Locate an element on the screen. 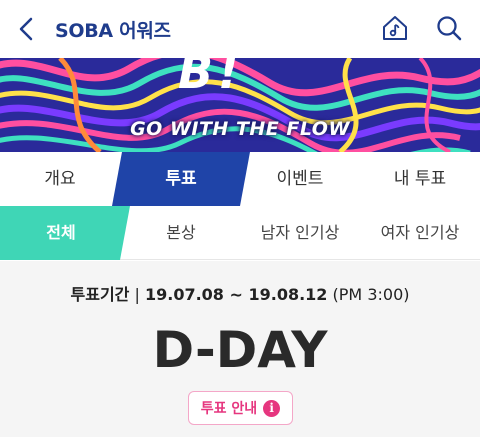 The height and width of the screenshot is (437, 480). app-header: SOBA 어워즈 is located at coordinates (240, 29).